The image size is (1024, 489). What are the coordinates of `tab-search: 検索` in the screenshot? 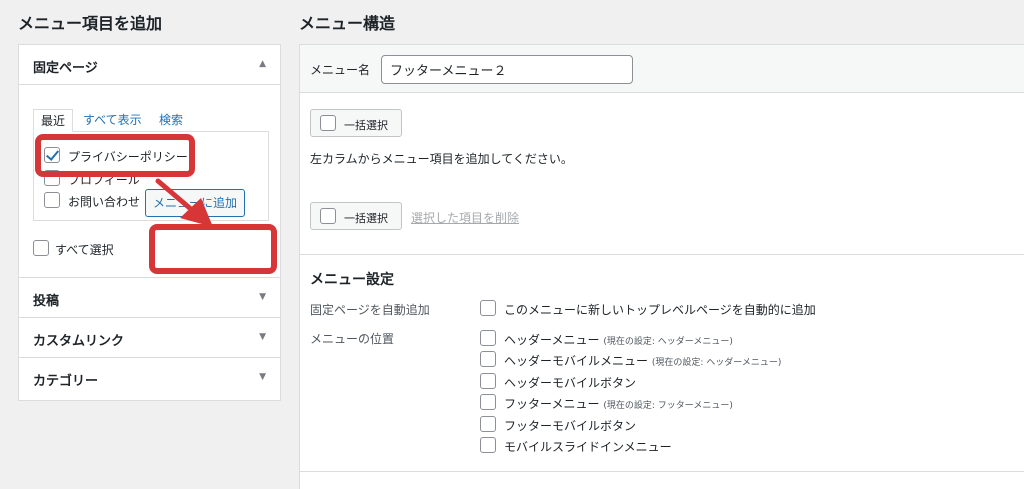 It's located at (171, 120).